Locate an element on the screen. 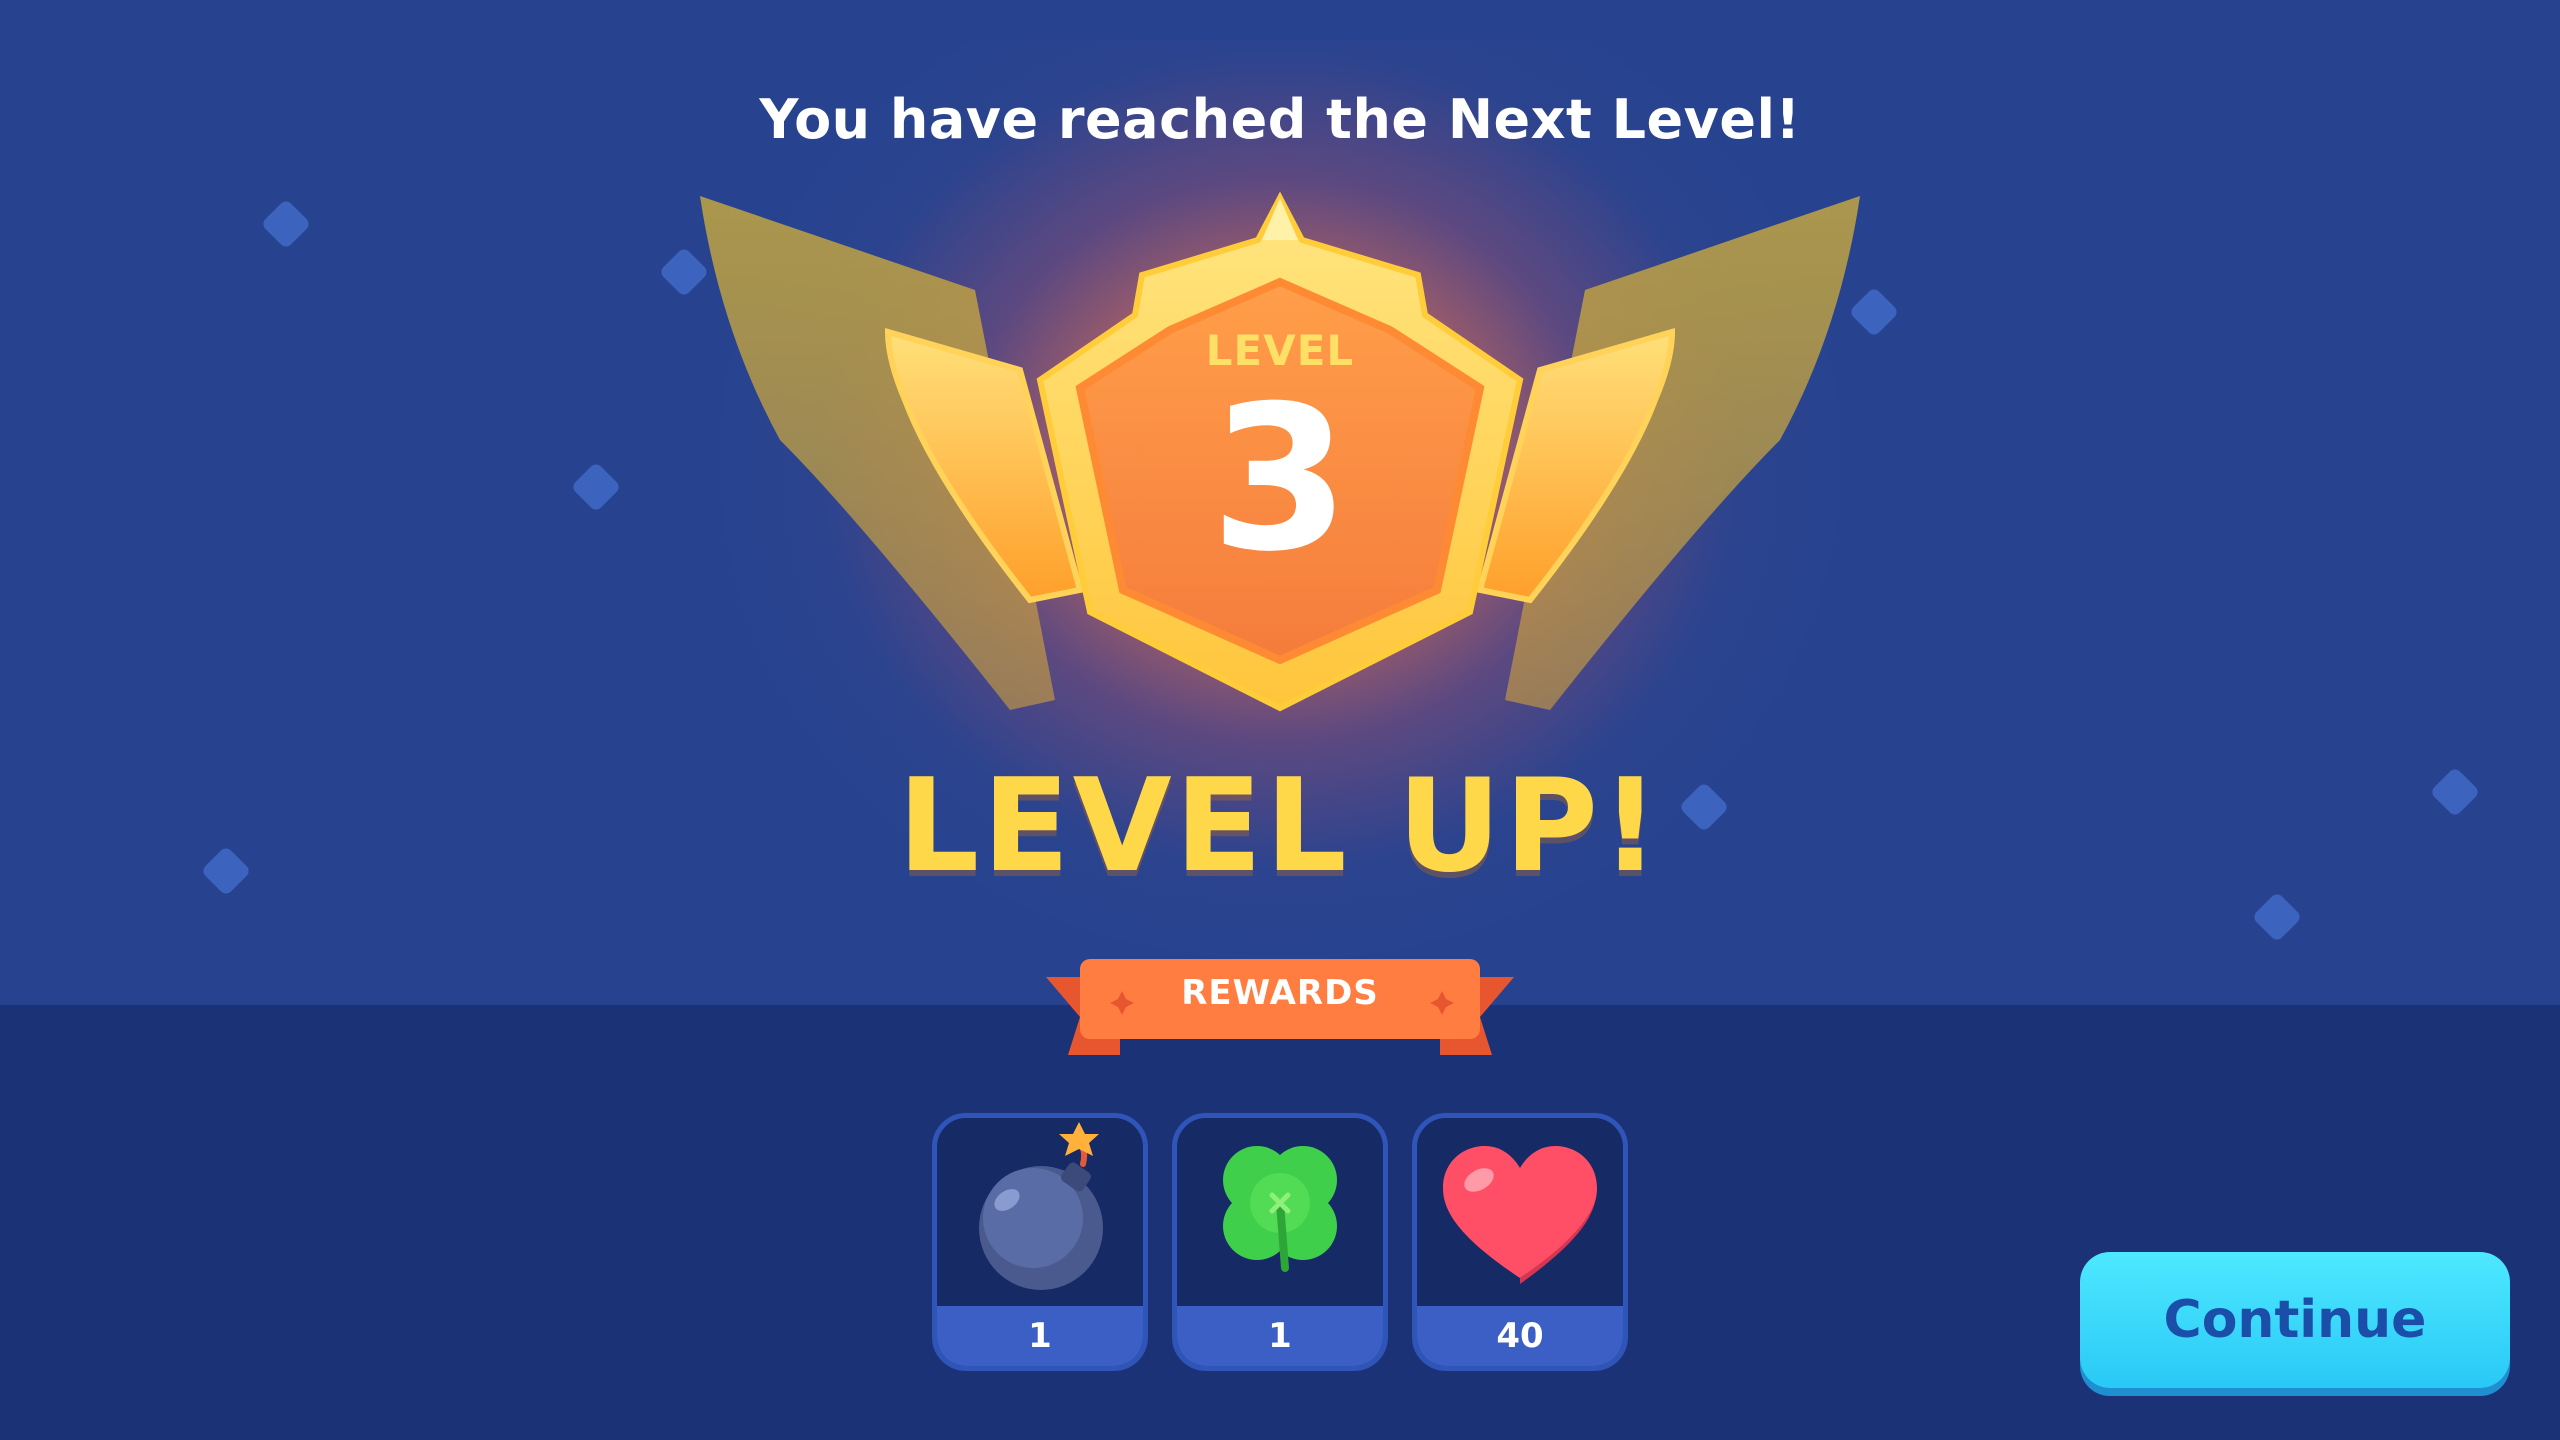  four-leaf-clover-icon is located at coordinates (1280, 1209).